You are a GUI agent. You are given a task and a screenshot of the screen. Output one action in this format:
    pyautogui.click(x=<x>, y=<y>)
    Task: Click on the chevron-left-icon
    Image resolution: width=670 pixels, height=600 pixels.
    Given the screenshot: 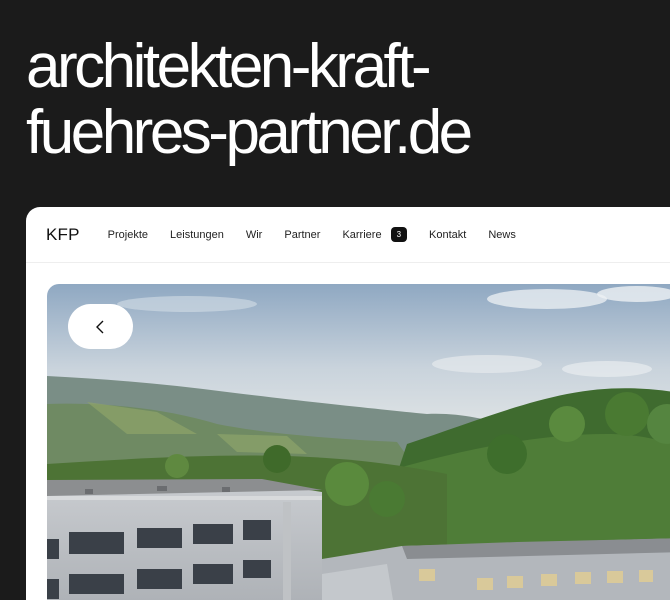 What is the action you would take?
    pyautogui.click(x=99, y=326)
    